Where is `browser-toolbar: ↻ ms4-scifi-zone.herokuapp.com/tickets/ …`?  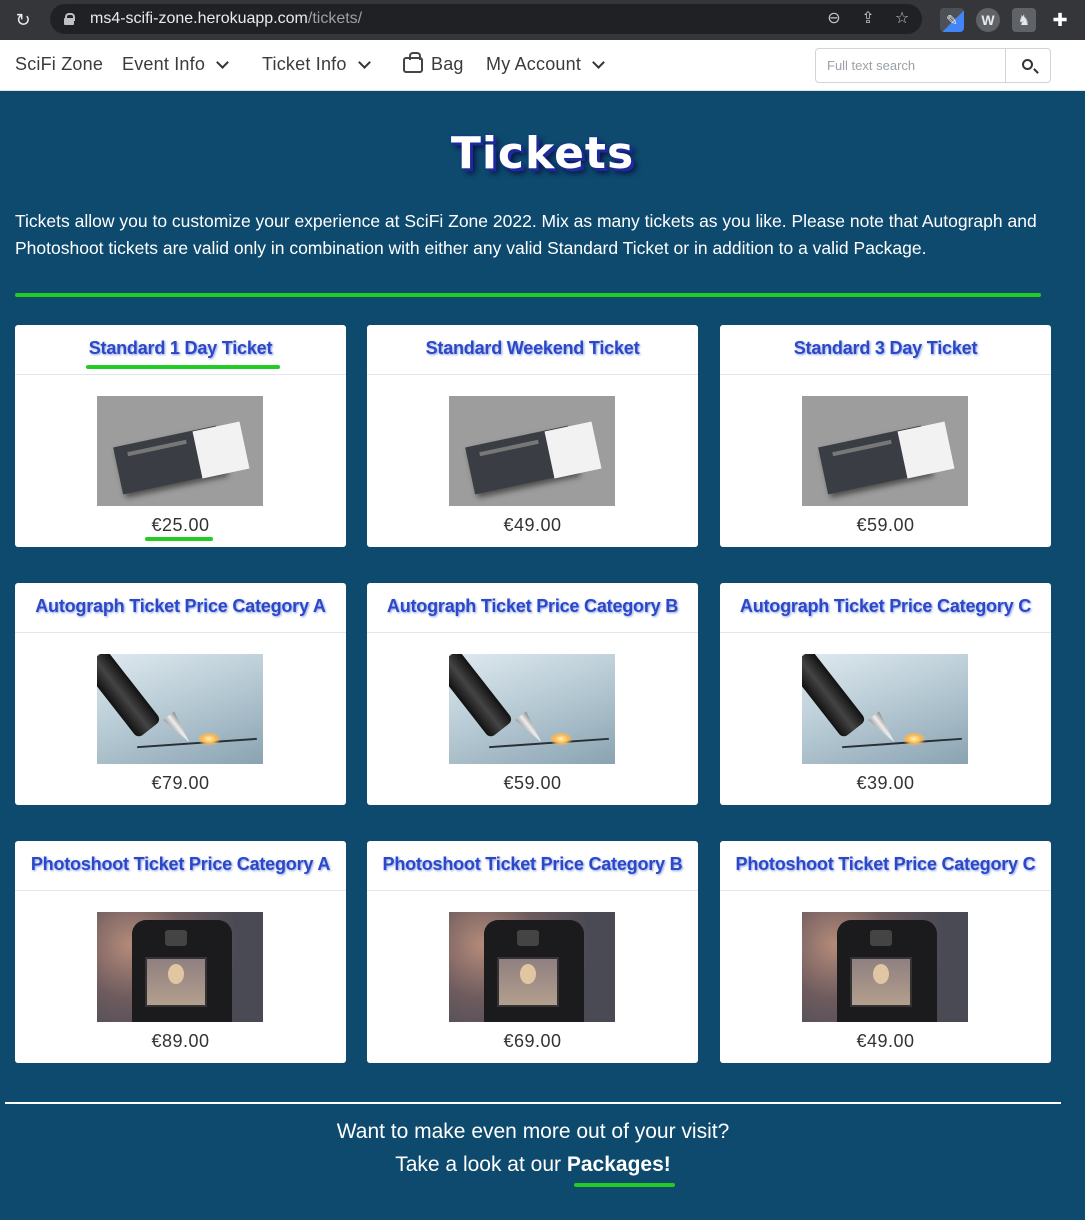 browser-toolbar: ↻ ms4-scifi-zone.herokuapp.com/tickets/ … is located at coordinates (542, 20).